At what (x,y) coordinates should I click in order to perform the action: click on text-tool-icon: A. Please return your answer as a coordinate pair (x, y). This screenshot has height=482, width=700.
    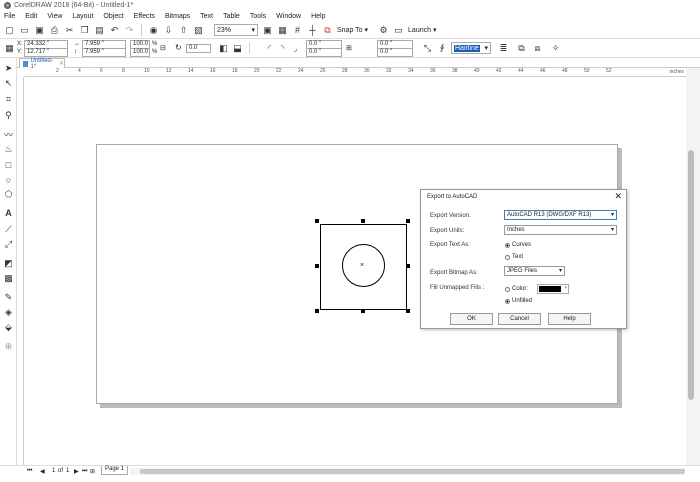
    Looking at the image, I should click on (8, 212).